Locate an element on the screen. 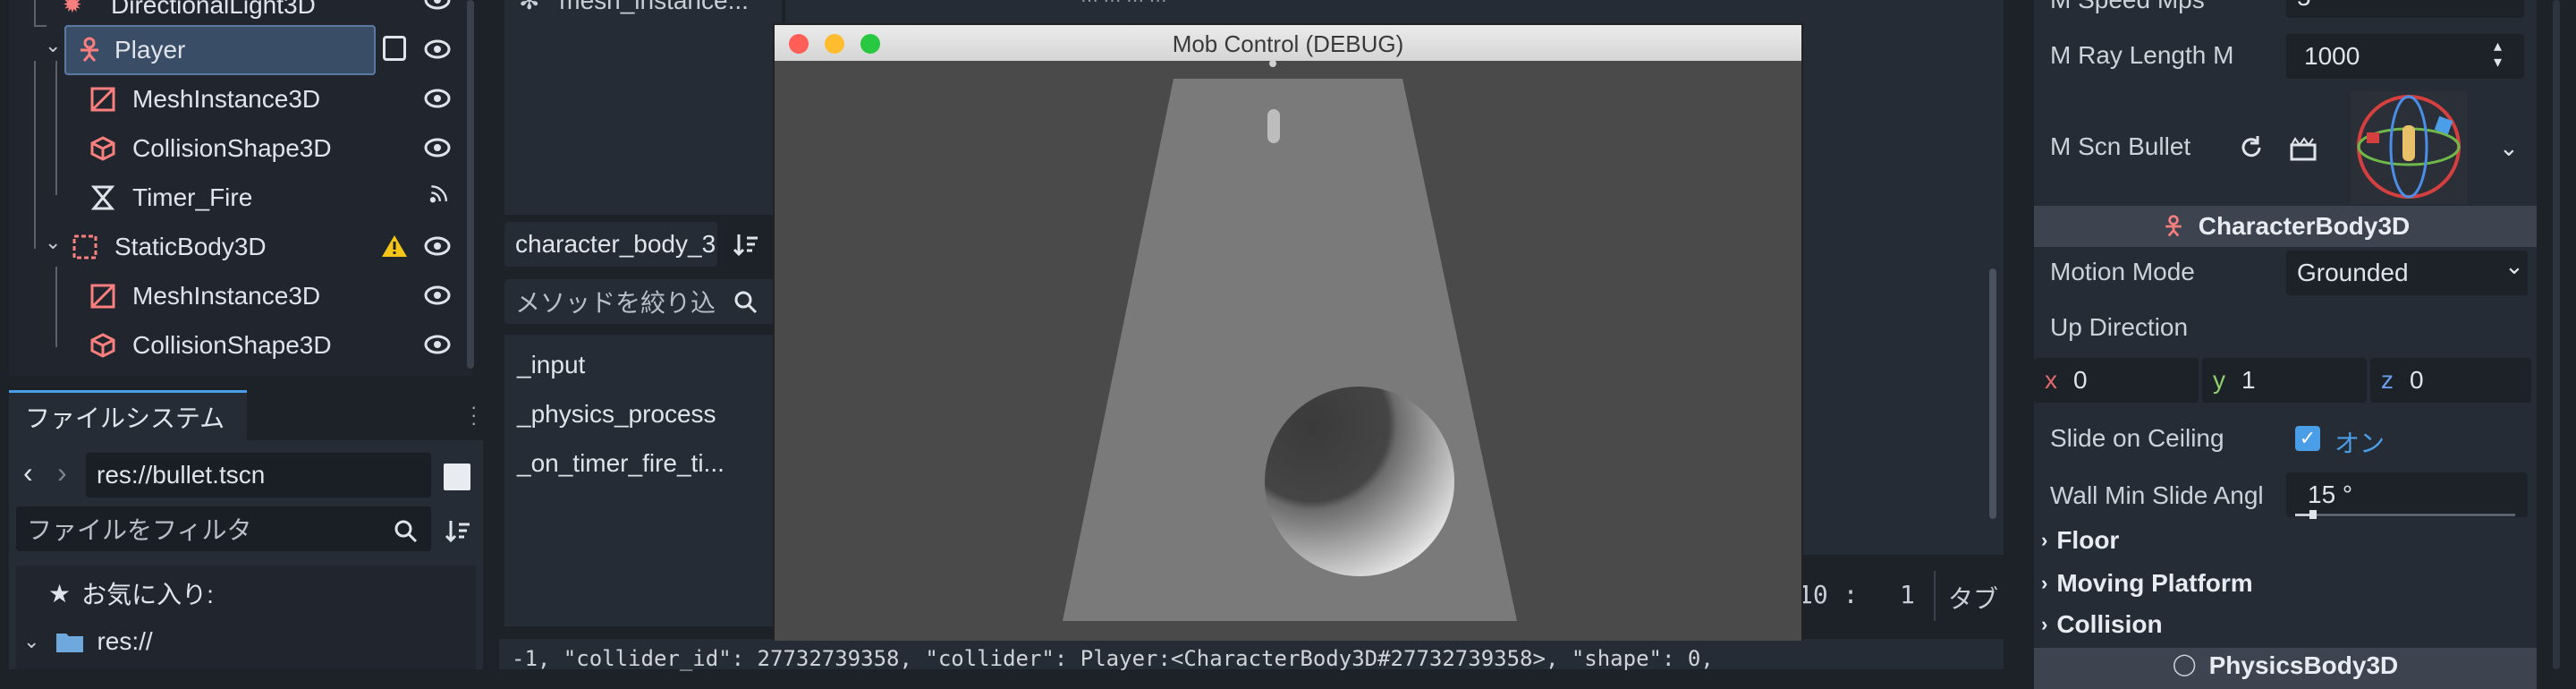  script-attached-icon is located at coordinates (394, 49).